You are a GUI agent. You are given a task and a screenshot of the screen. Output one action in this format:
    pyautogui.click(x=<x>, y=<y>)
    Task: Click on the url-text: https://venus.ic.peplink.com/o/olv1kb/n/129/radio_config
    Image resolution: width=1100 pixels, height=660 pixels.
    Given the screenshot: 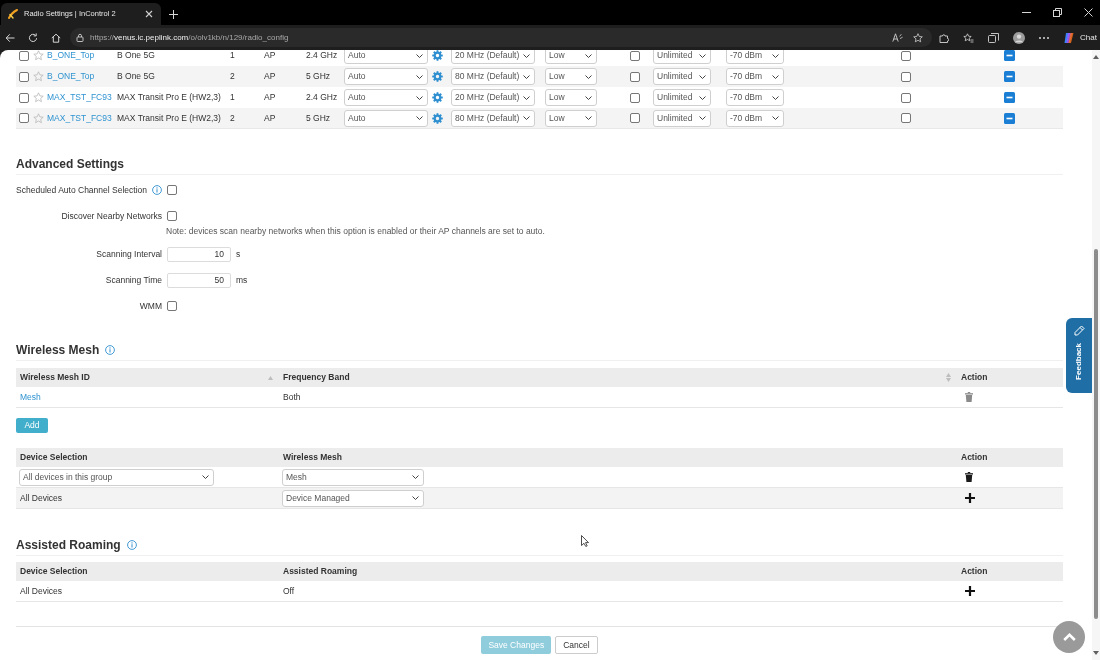 What is the action you would take?
    pyautogui.click(x=189, y=37)
    